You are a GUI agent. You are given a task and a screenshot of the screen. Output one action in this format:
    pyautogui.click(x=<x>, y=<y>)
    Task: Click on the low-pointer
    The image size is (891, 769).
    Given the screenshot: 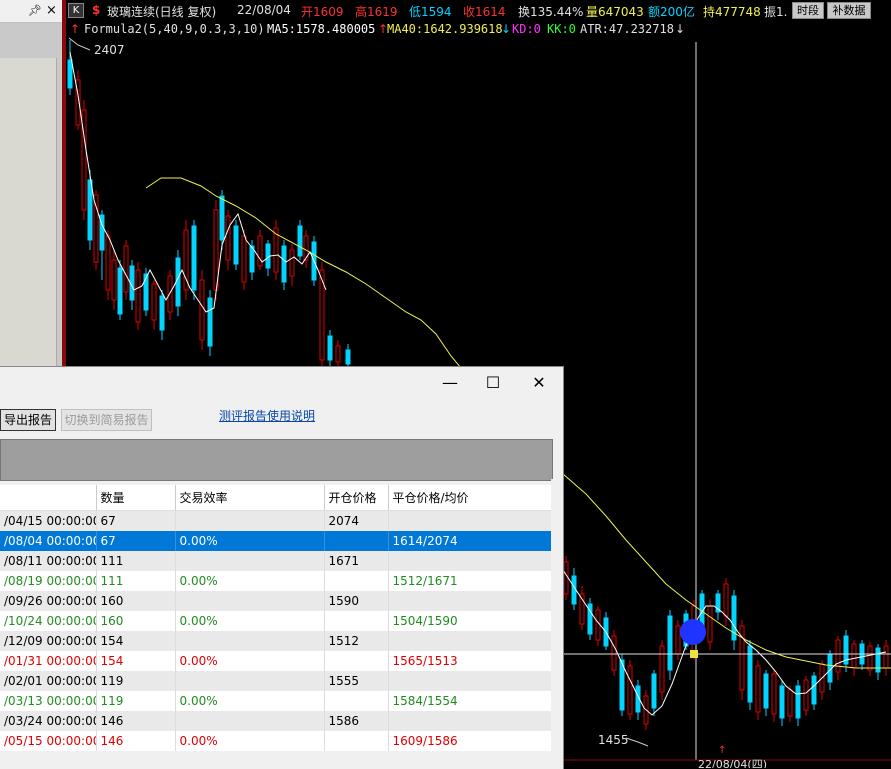 What is the action you would take?
    pyautogui.click(x=637, y=742)
    